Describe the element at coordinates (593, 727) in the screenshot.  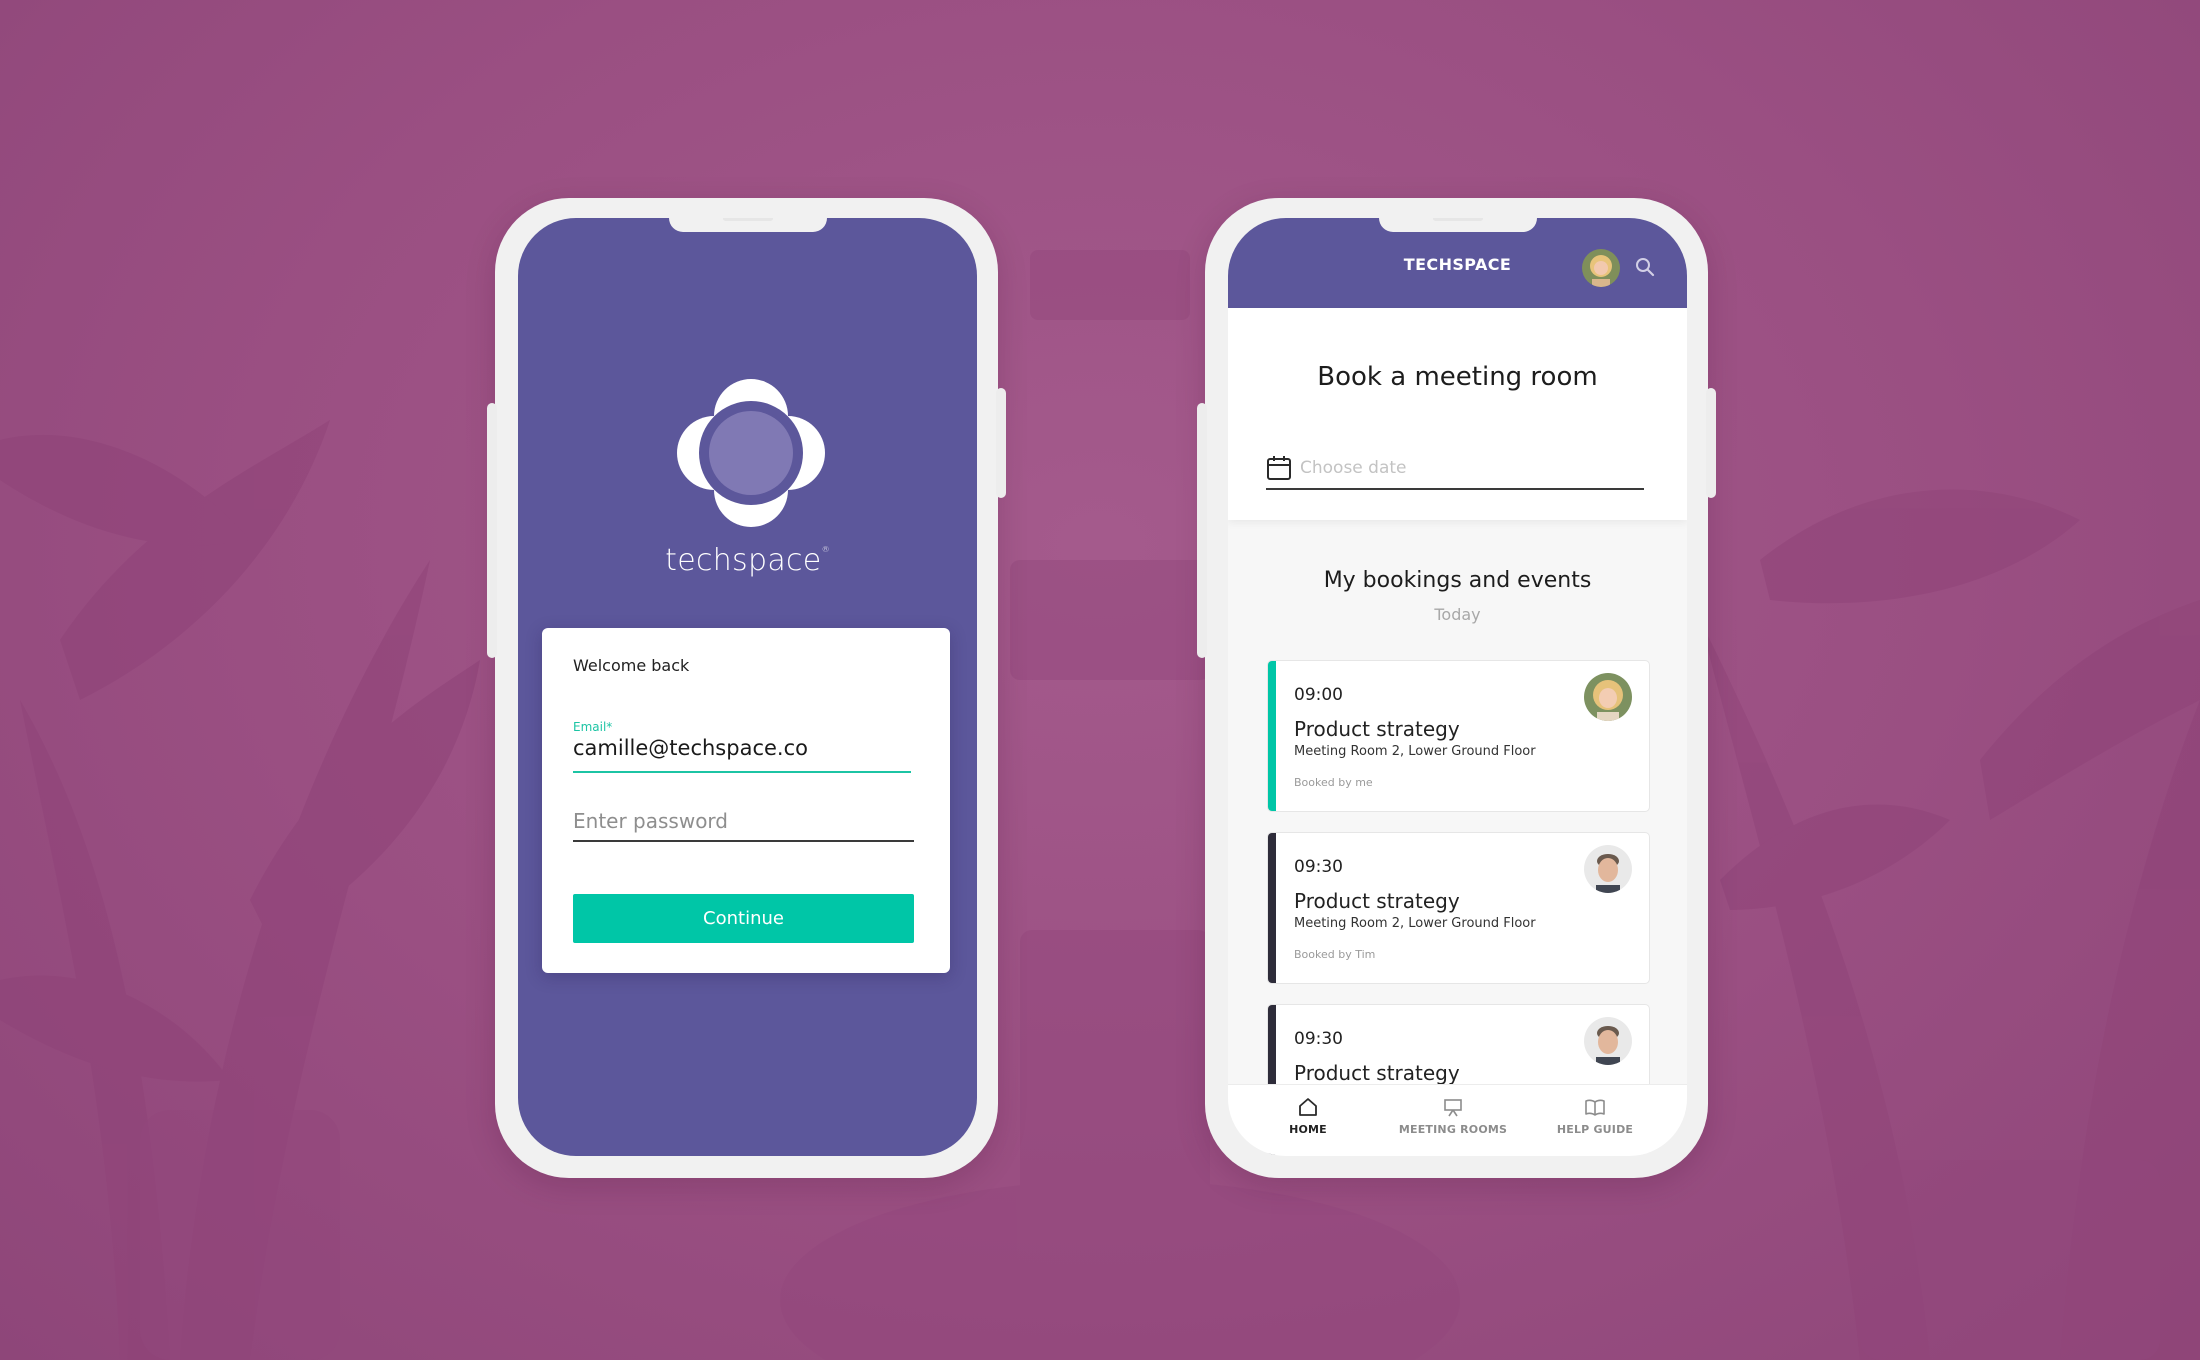
I see `email-label: Email*` at that location.